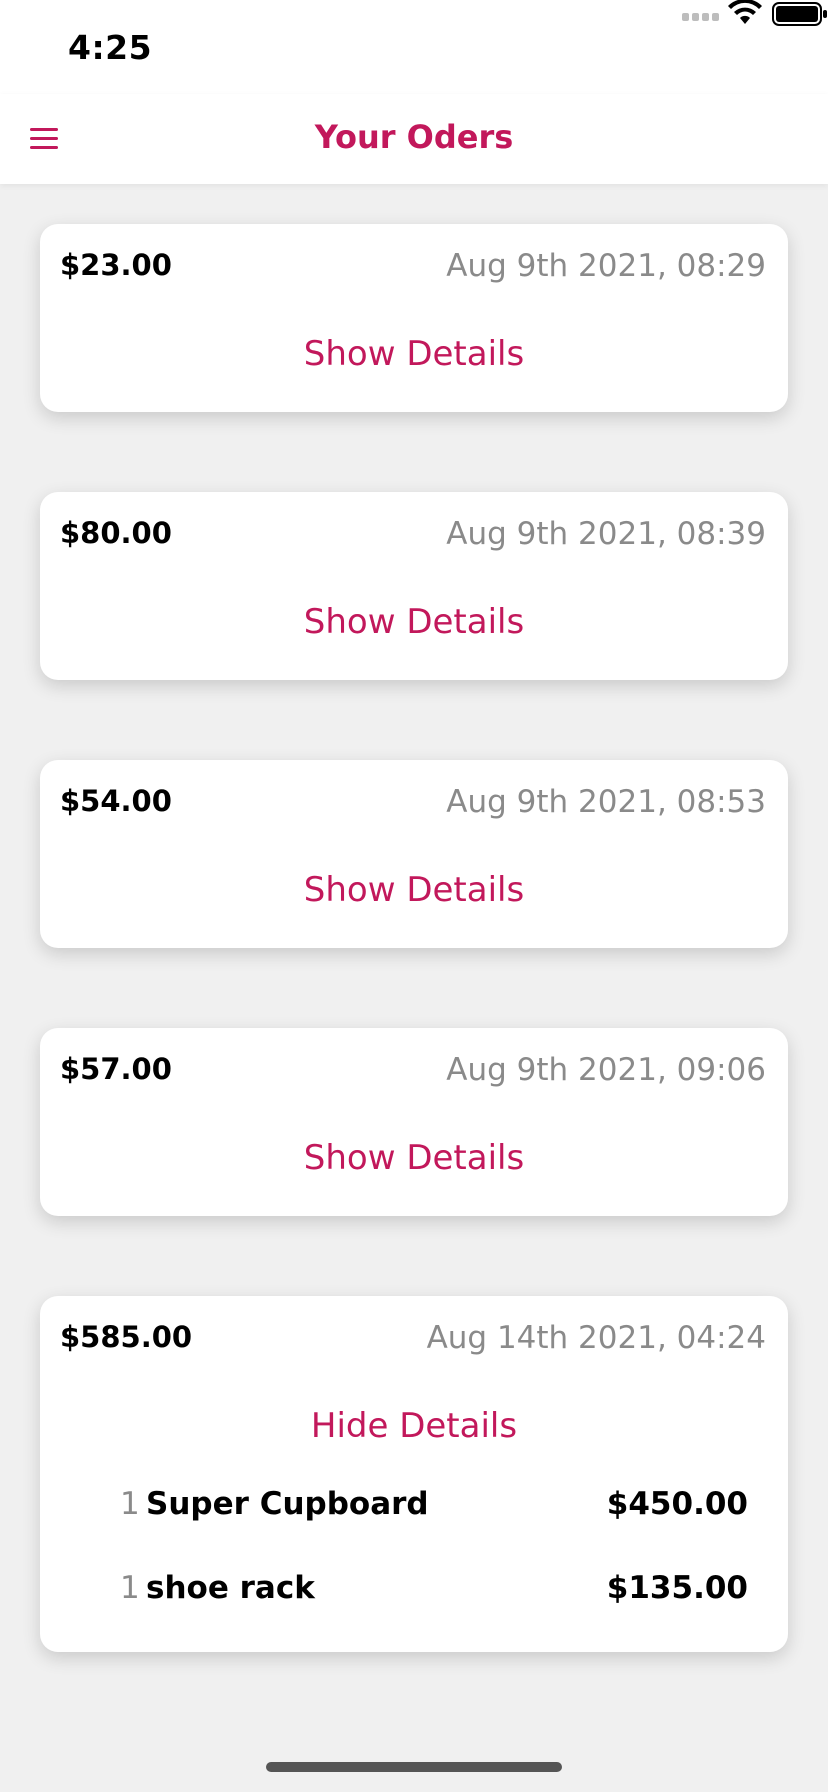 The image size is (828, 1792). Describe the element at coordinates (606, 266) in the screenshot. I see `order-date: Aug 9th 2021, 08:29` at that location.